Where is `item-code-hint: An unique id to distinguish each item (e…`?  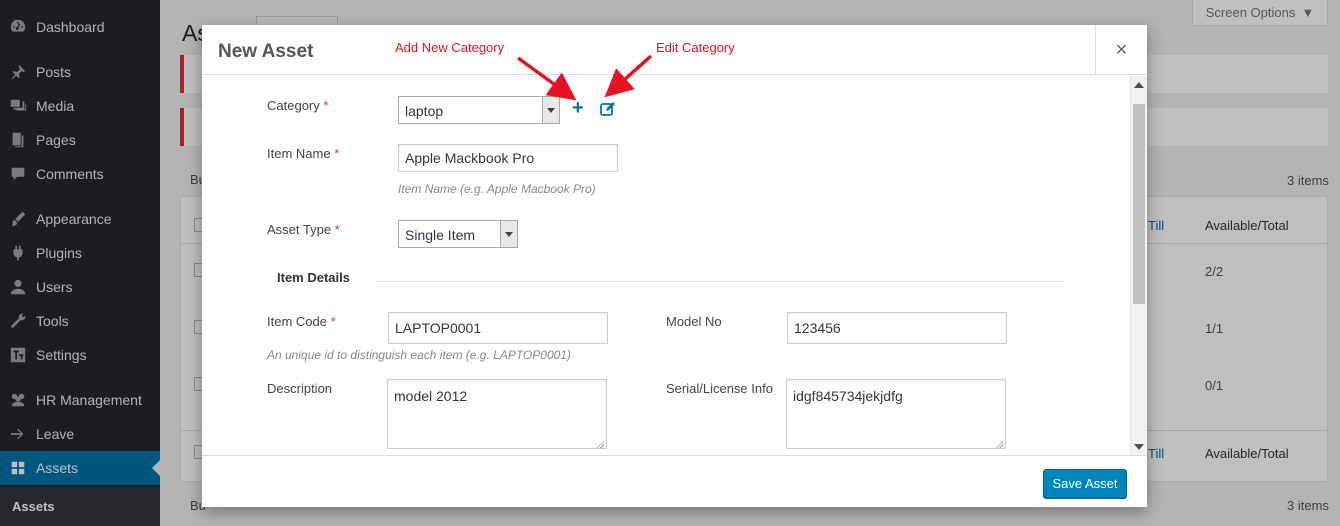 item-code-hint: An unique id to distinguish each item (e… is located at coordinates (419, 355).